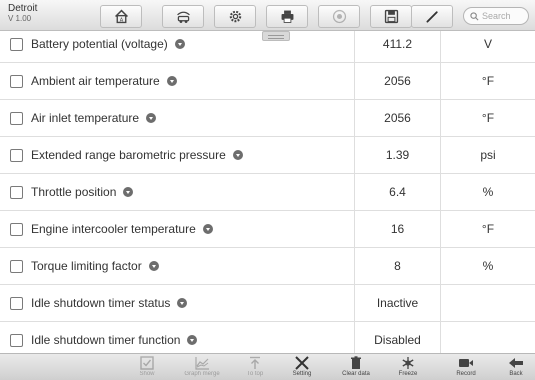 The height and width of the screenshot is (380, 535). I want to click on vehicle-swap-button, so click(183, 16).